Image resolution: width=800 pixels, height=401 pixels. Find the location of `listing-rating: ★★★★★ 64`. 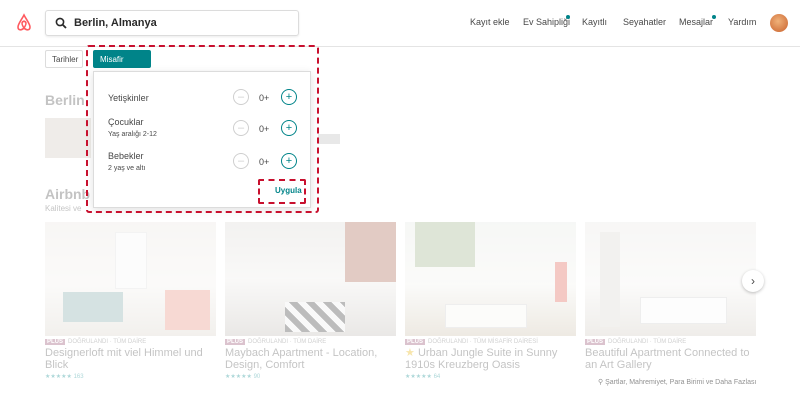

listing-rating: ★★★★★ 64 is located at coordinates (423, 377).